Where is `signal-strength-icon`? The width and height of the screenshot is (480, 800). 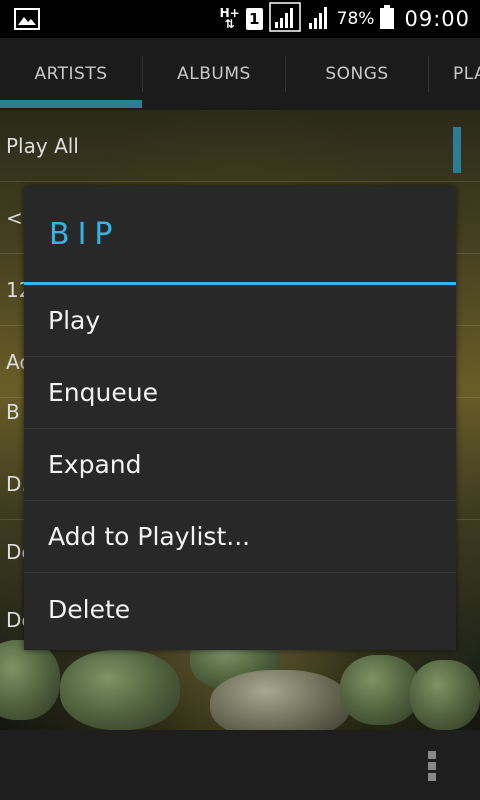 signal-strength-icon is located at coordinates (284, 19).